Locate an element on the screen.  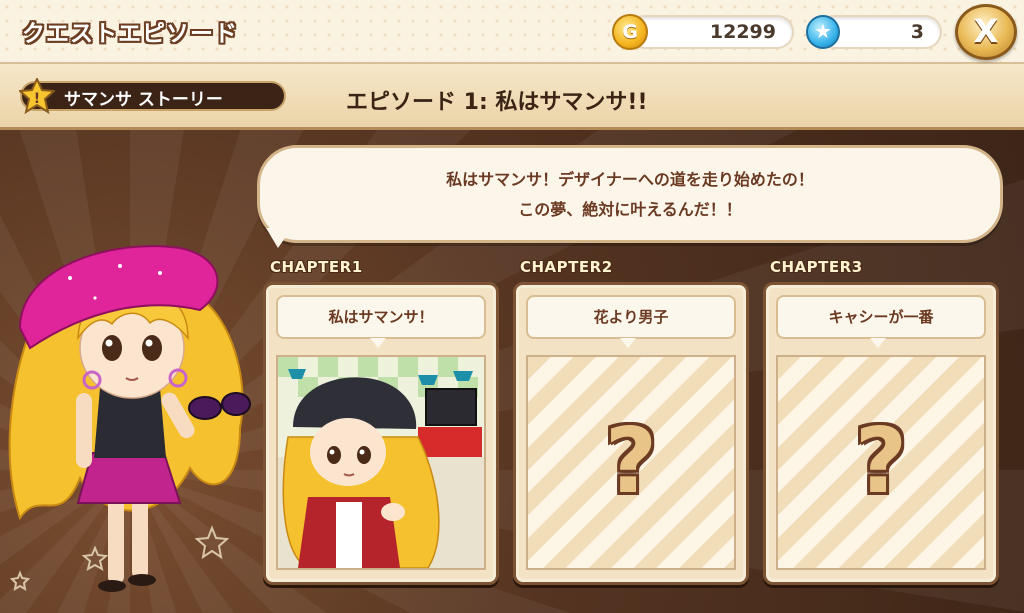
story-star-icon: ! is located at coordinates (37, 96).